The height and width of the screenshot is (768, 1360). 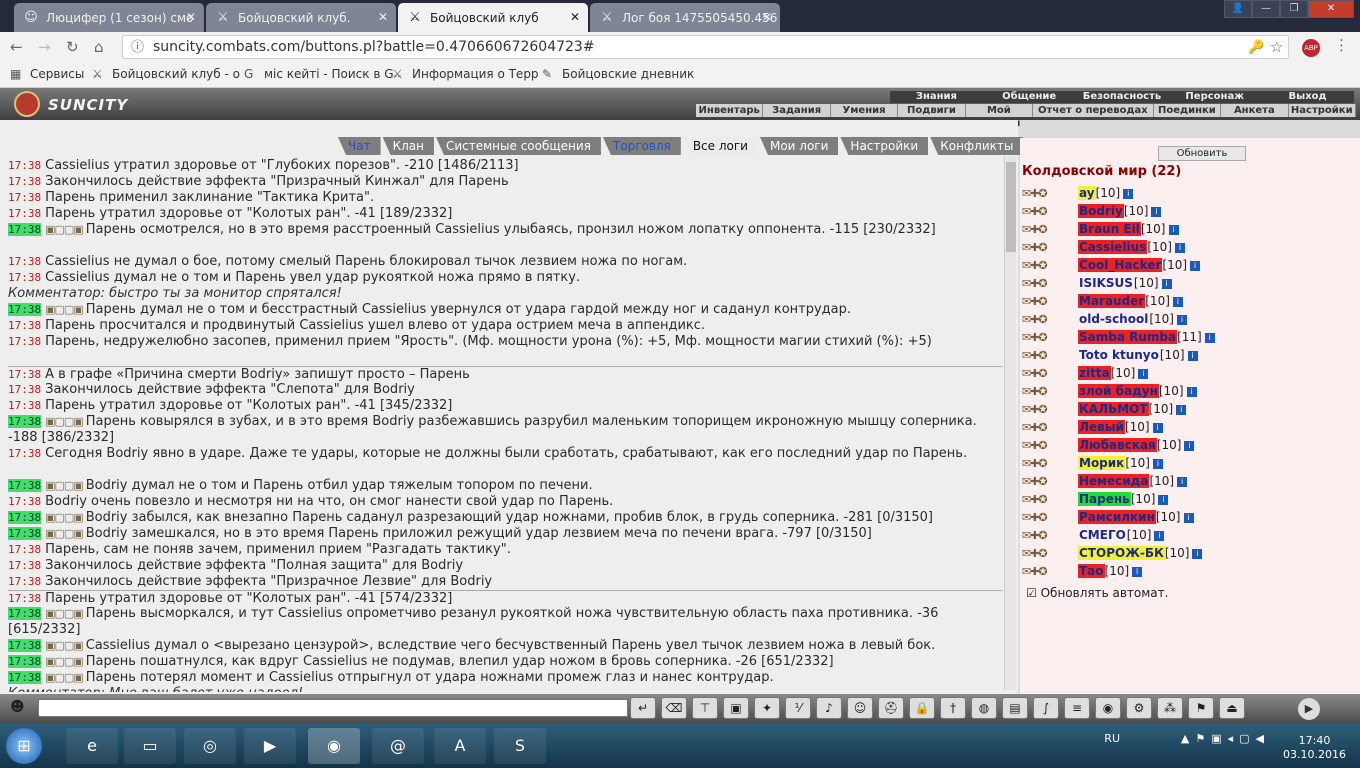 I want to click on user-name: Рамсилкин, so click(x=1117, y=517).